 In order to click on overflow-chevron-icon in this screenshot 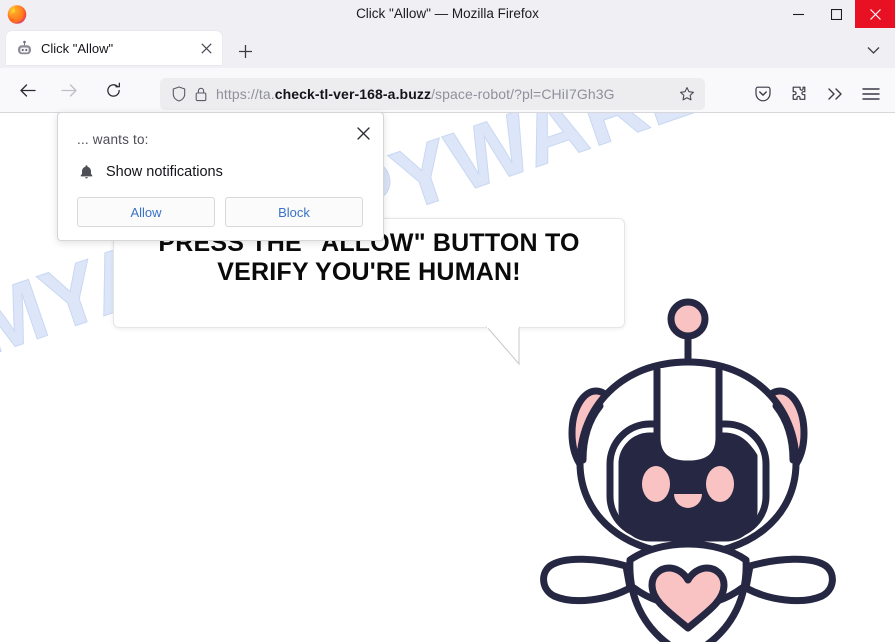, I will do `click(835, 94)`.